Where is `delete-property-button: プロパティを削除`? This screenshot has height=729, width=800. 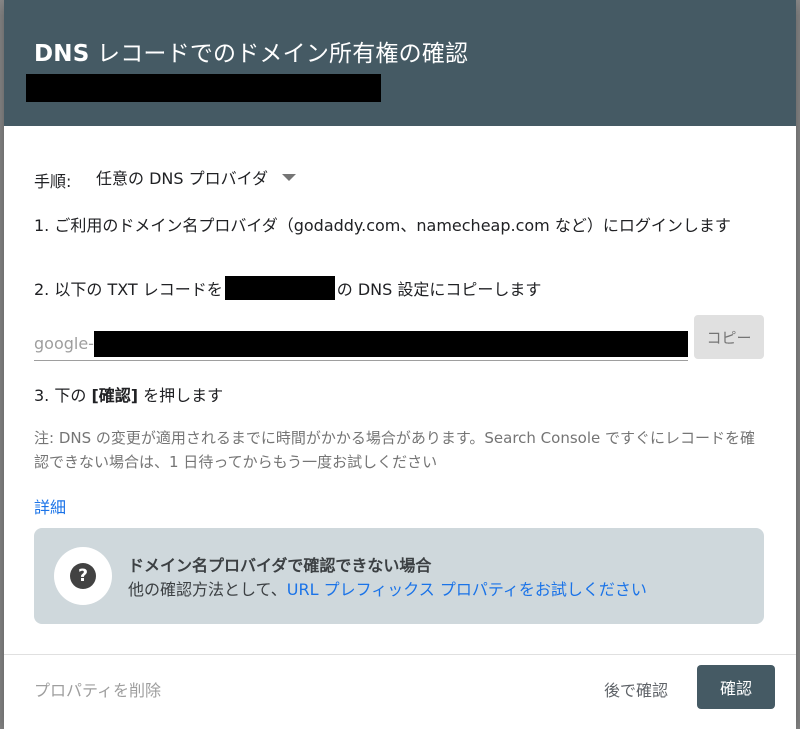
delete-property-button: プロパティを削除 is located at coordinates (97, 689).